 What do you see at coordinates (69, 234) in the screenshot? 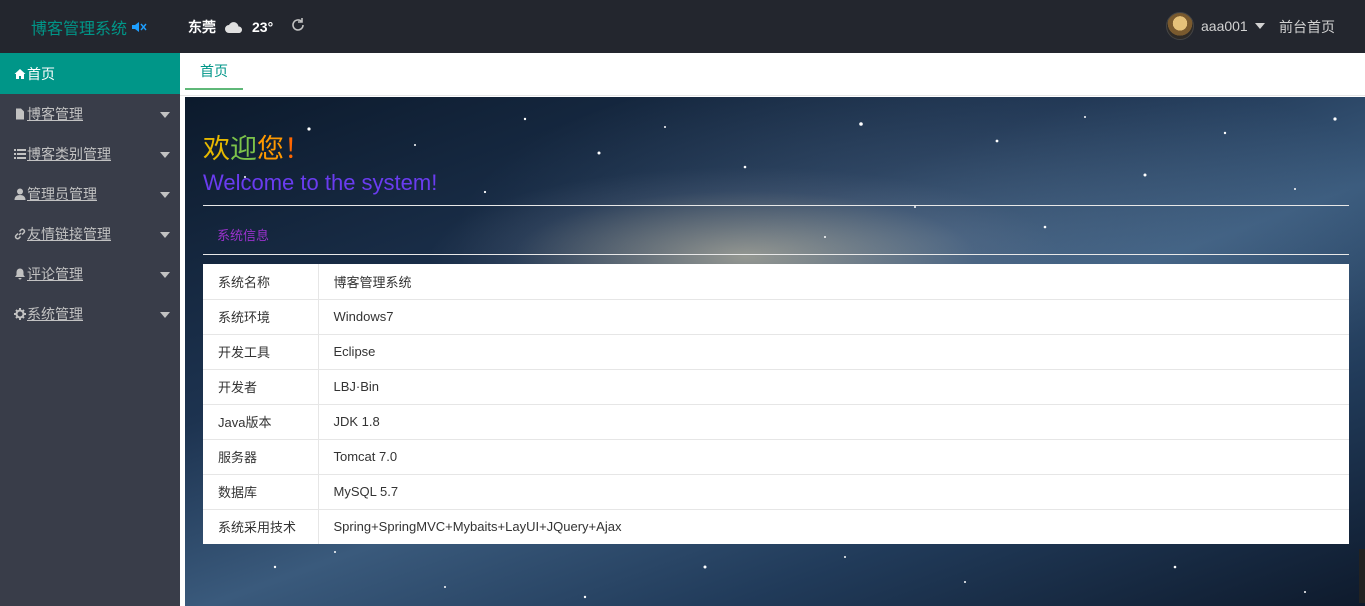
I see `sidebar-item-label: 友情链接管理` at bounding box center [69, 234].